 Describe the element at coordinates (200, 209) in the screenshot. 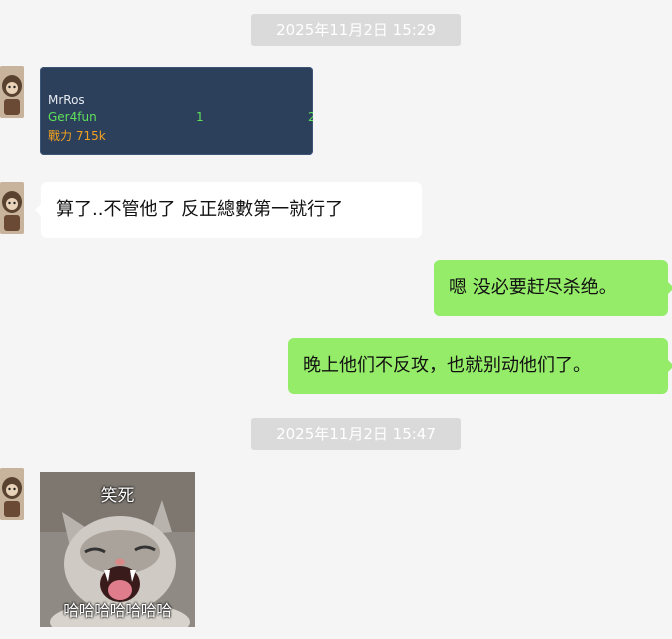

I see `message-text: 算了..不管他了 反正總數第一就行了` at that location.